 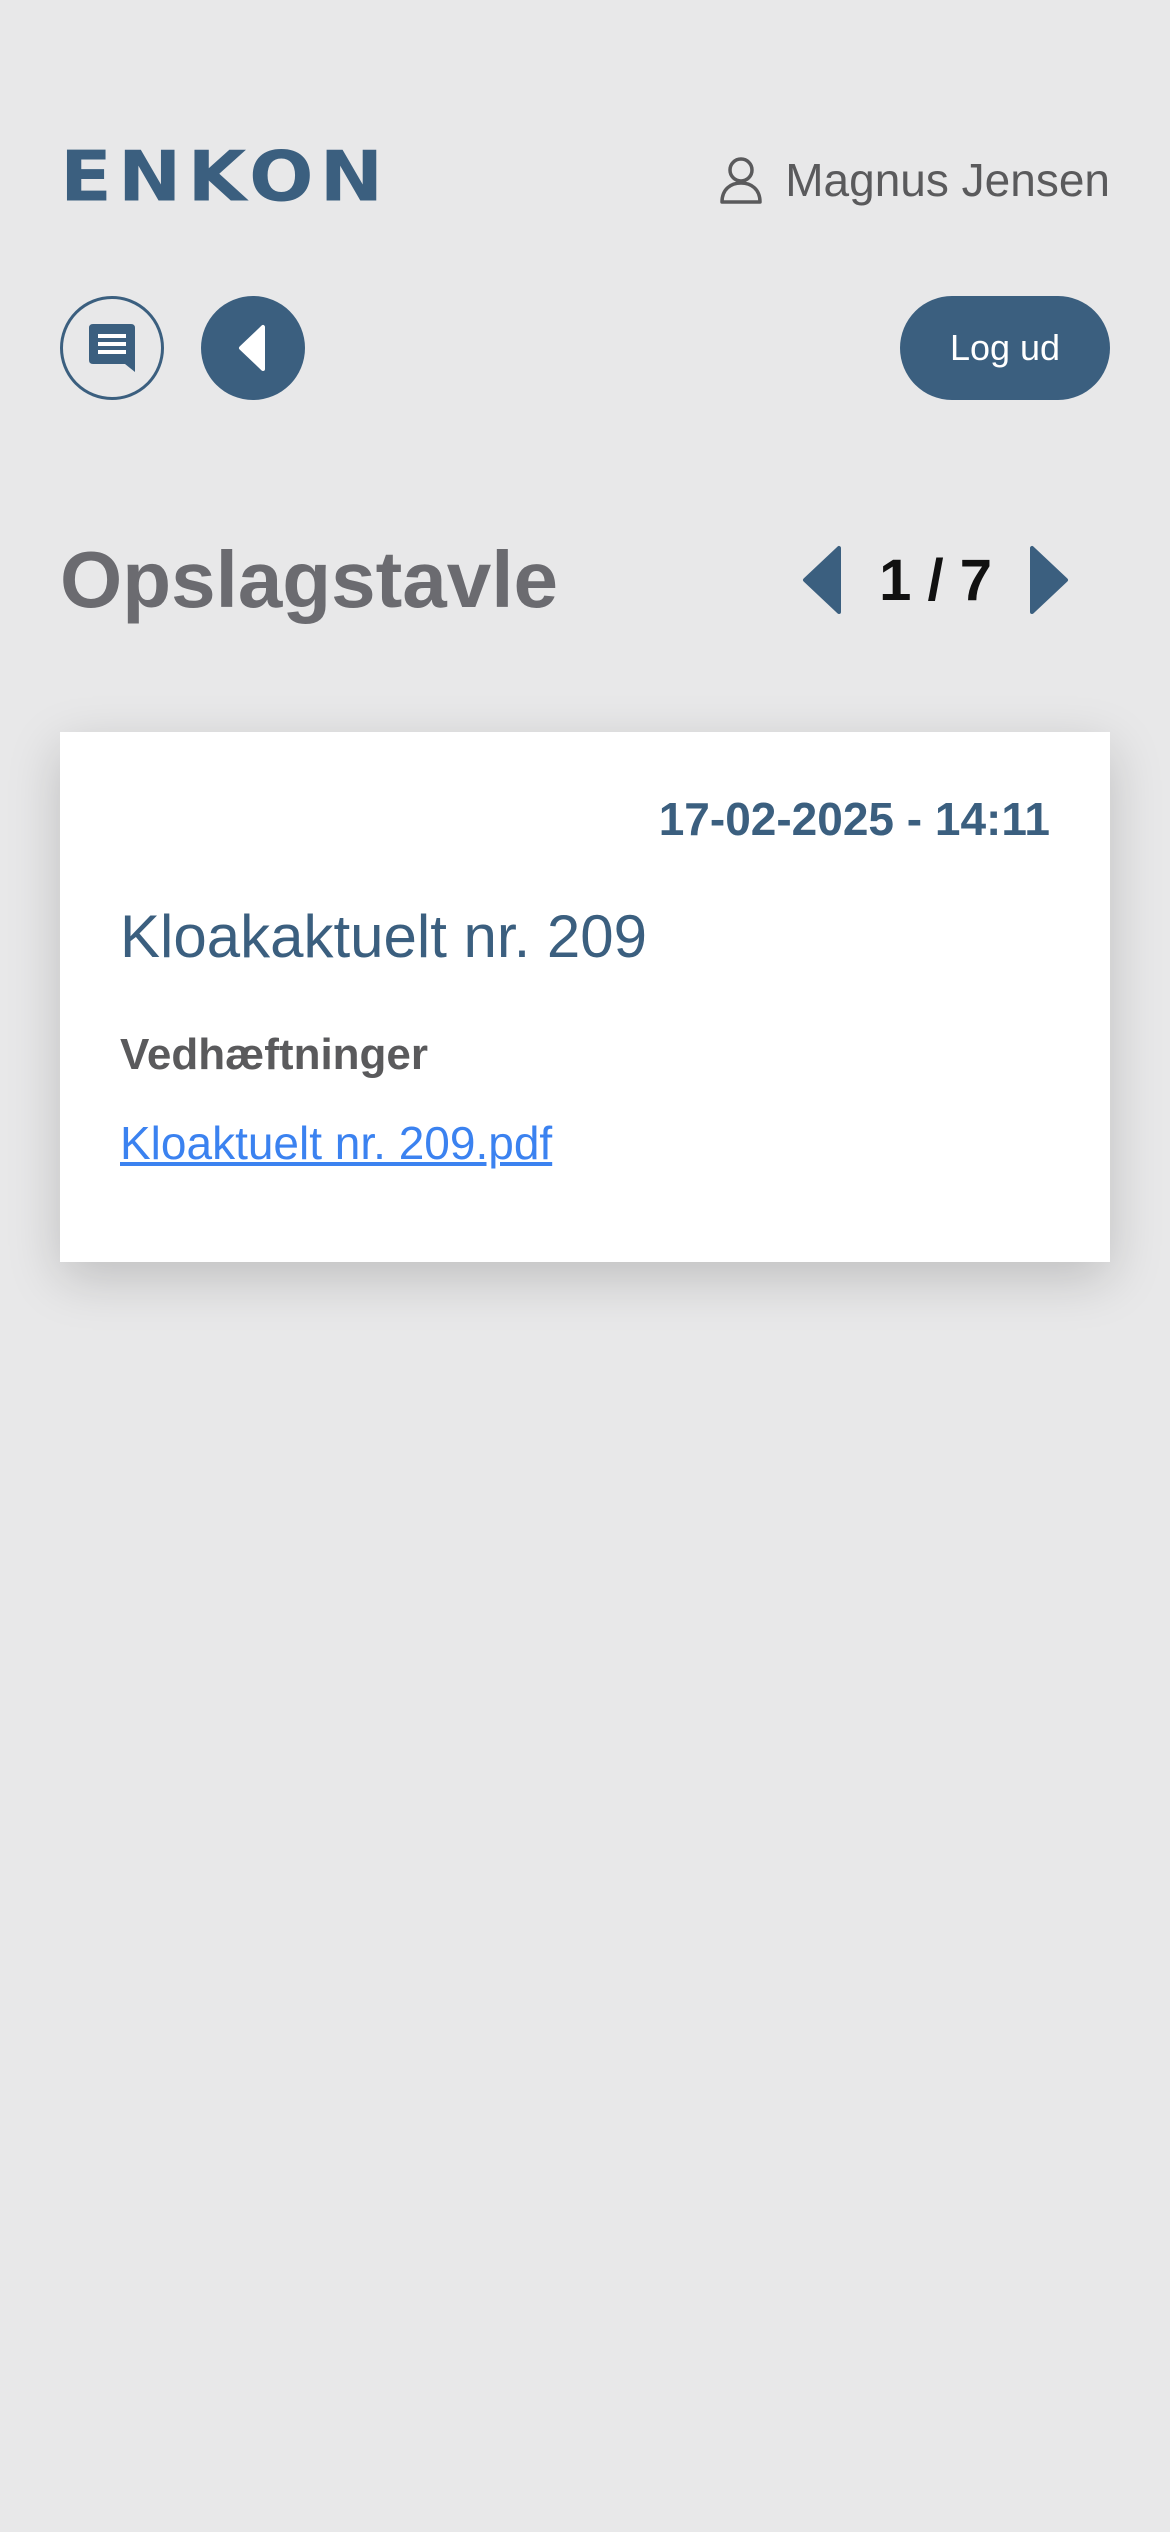 I want to click on back-button, so click(x=253, y=348).